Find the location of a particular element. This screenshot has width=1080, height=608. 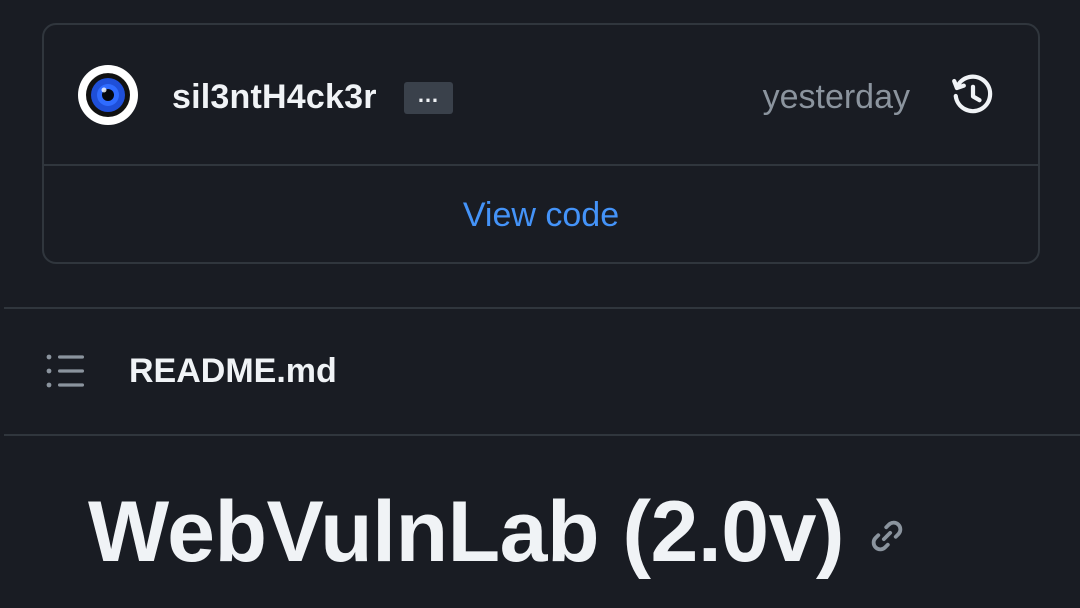

readme-heading-text: WebVulnLab (2.0v) is located at coordinates (466, 532).